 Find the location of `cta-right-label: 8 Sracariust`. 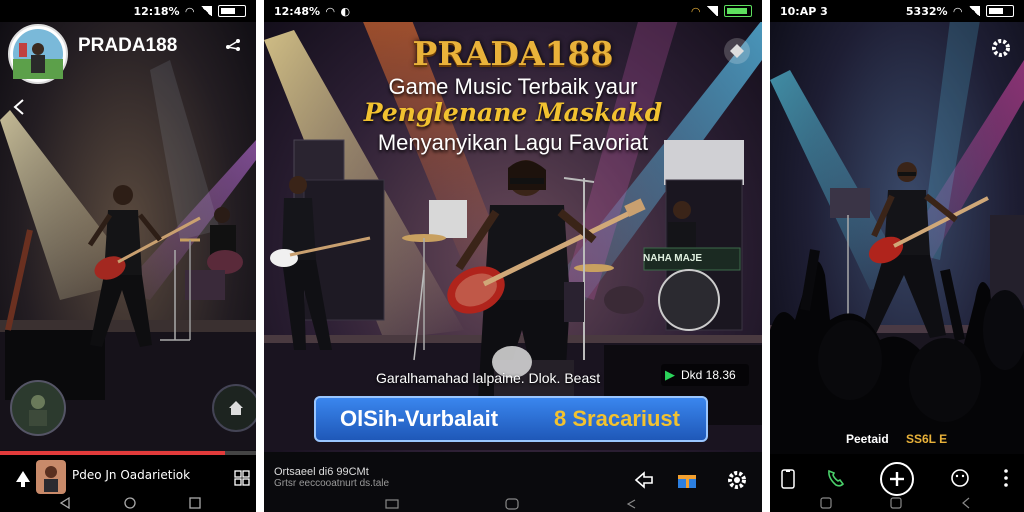

cta-right-label: 8 Sracariust is located at coordinates (617, 418).